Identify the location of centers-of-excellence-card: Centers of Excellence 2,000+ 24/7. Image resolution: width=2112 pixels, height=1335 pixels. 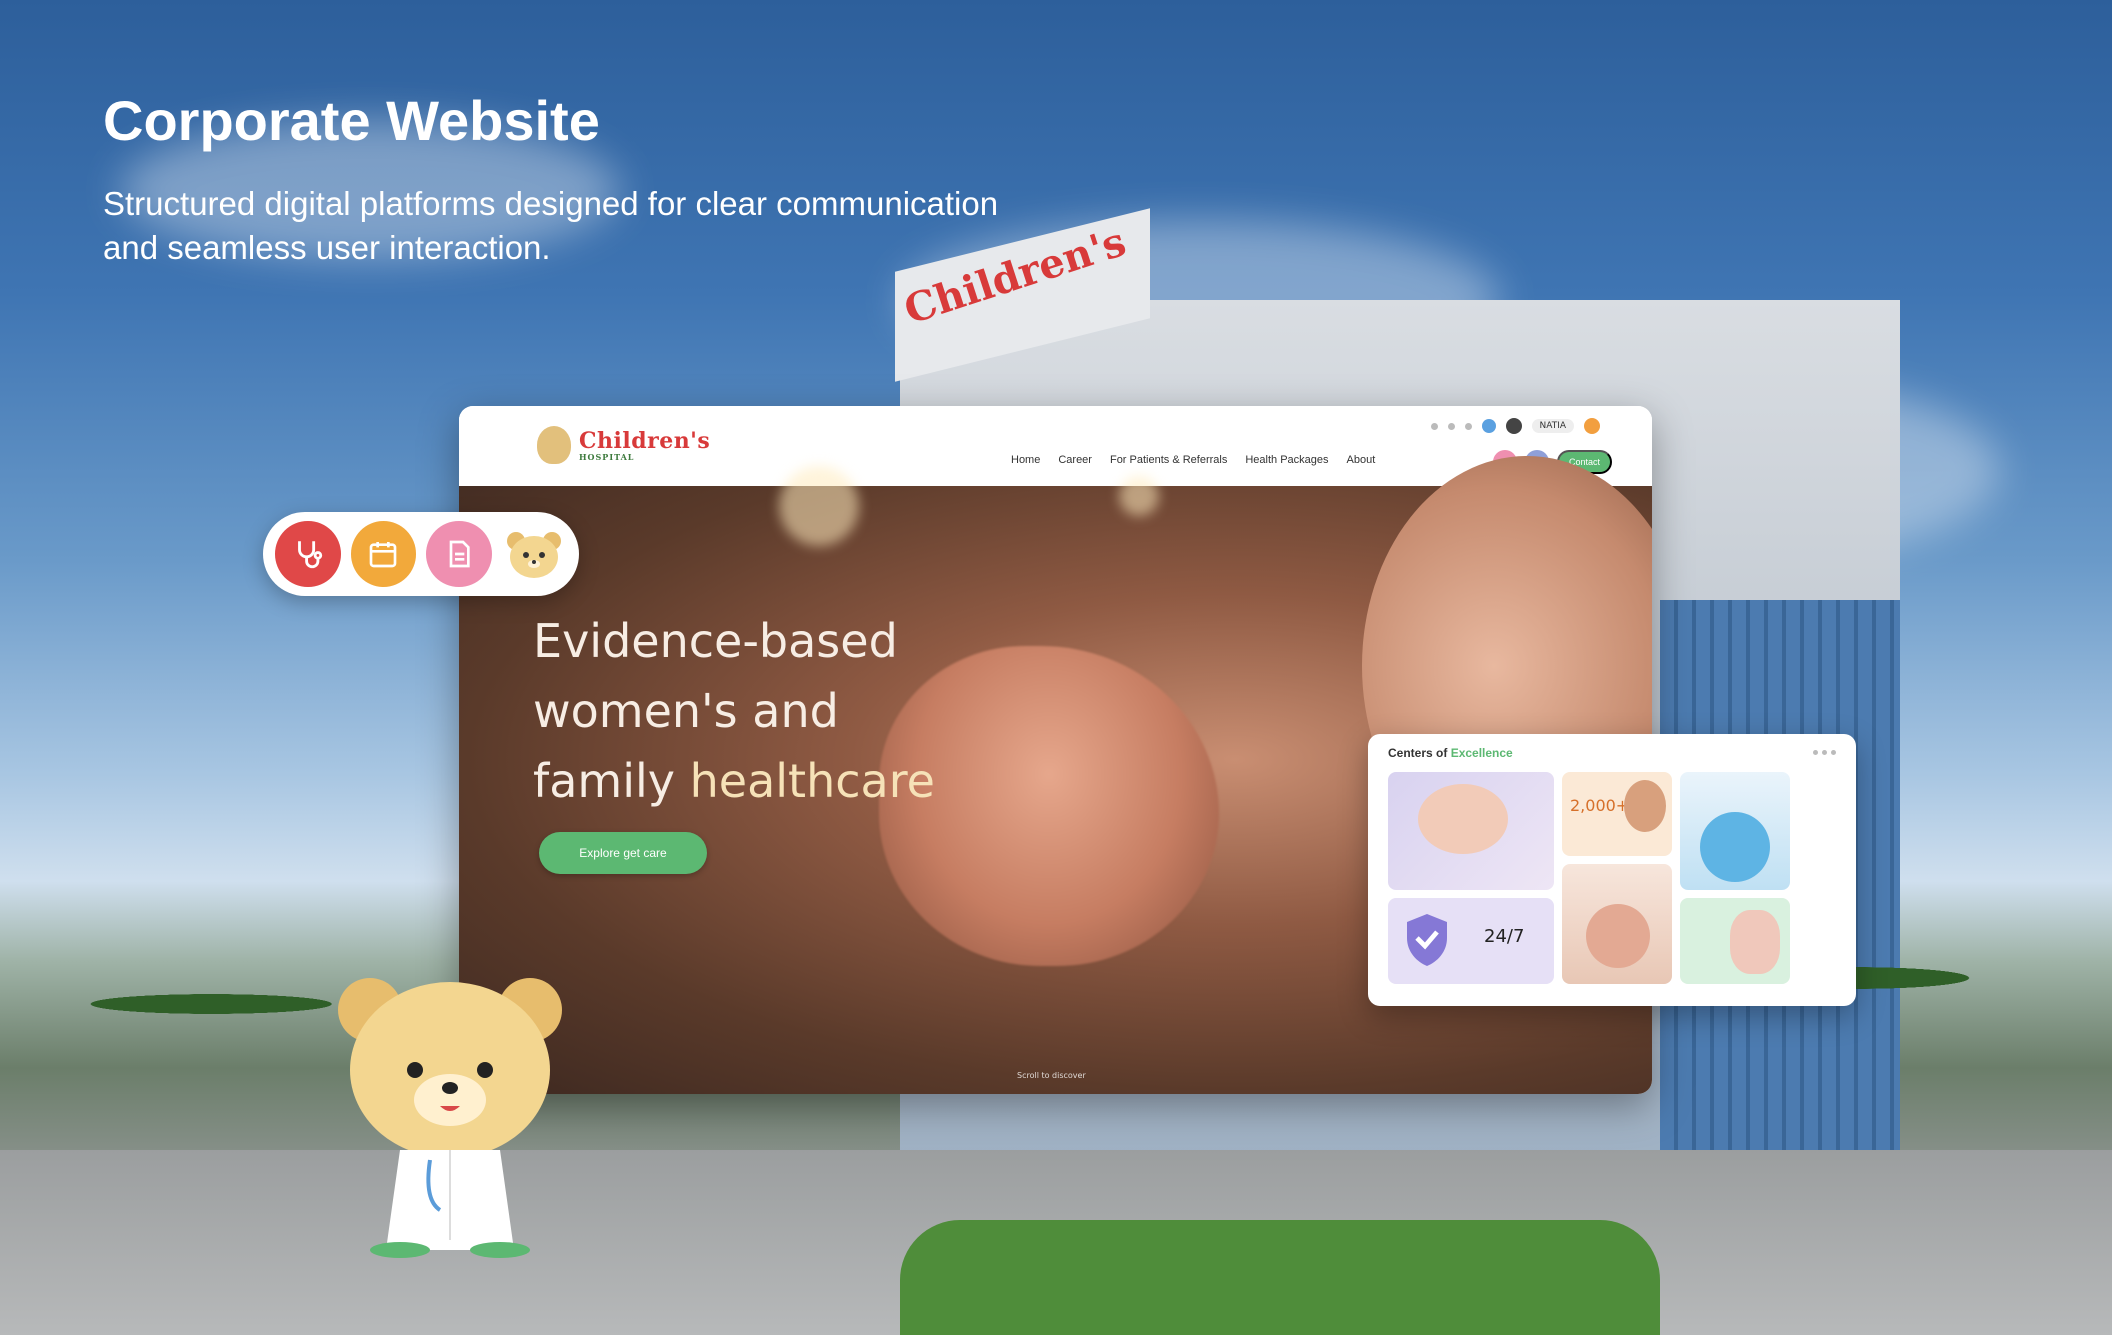
(1612, 870).